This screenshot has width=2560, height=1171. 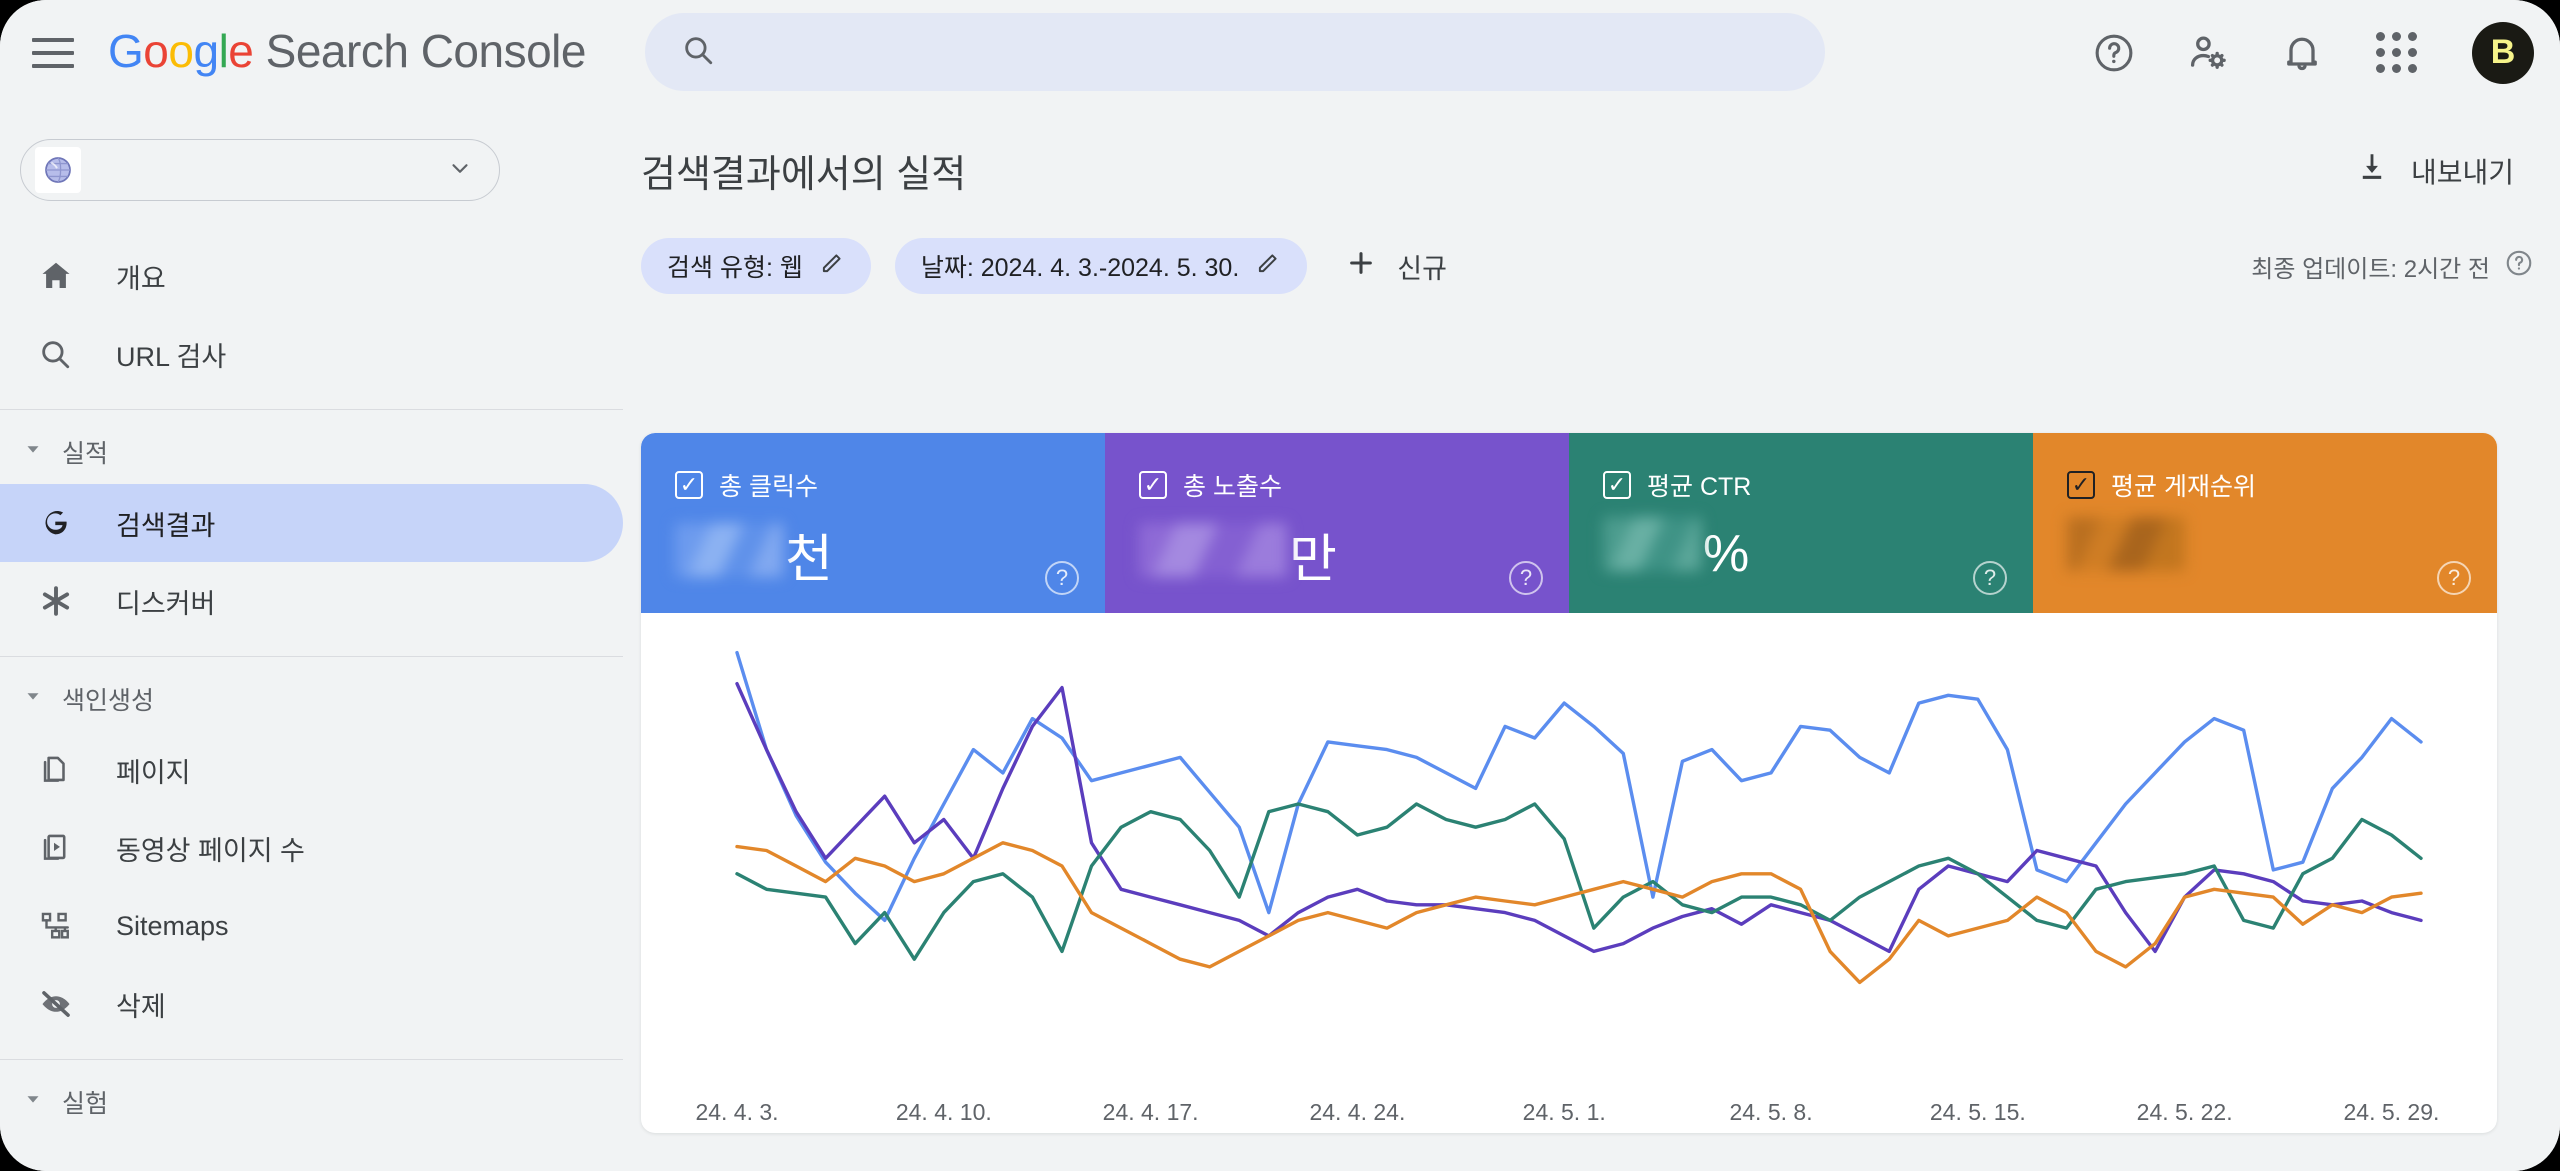 What do you see at coordinates (153, 772) in the screenshot?
I see `sidebar-item-label: 페이지` at bounding box center [153, 772].